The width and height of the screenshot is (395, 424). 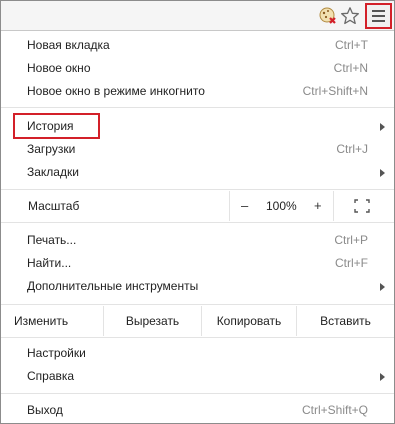 I want to click on zoom-label: Масштаб, so click(x=54, y=206).